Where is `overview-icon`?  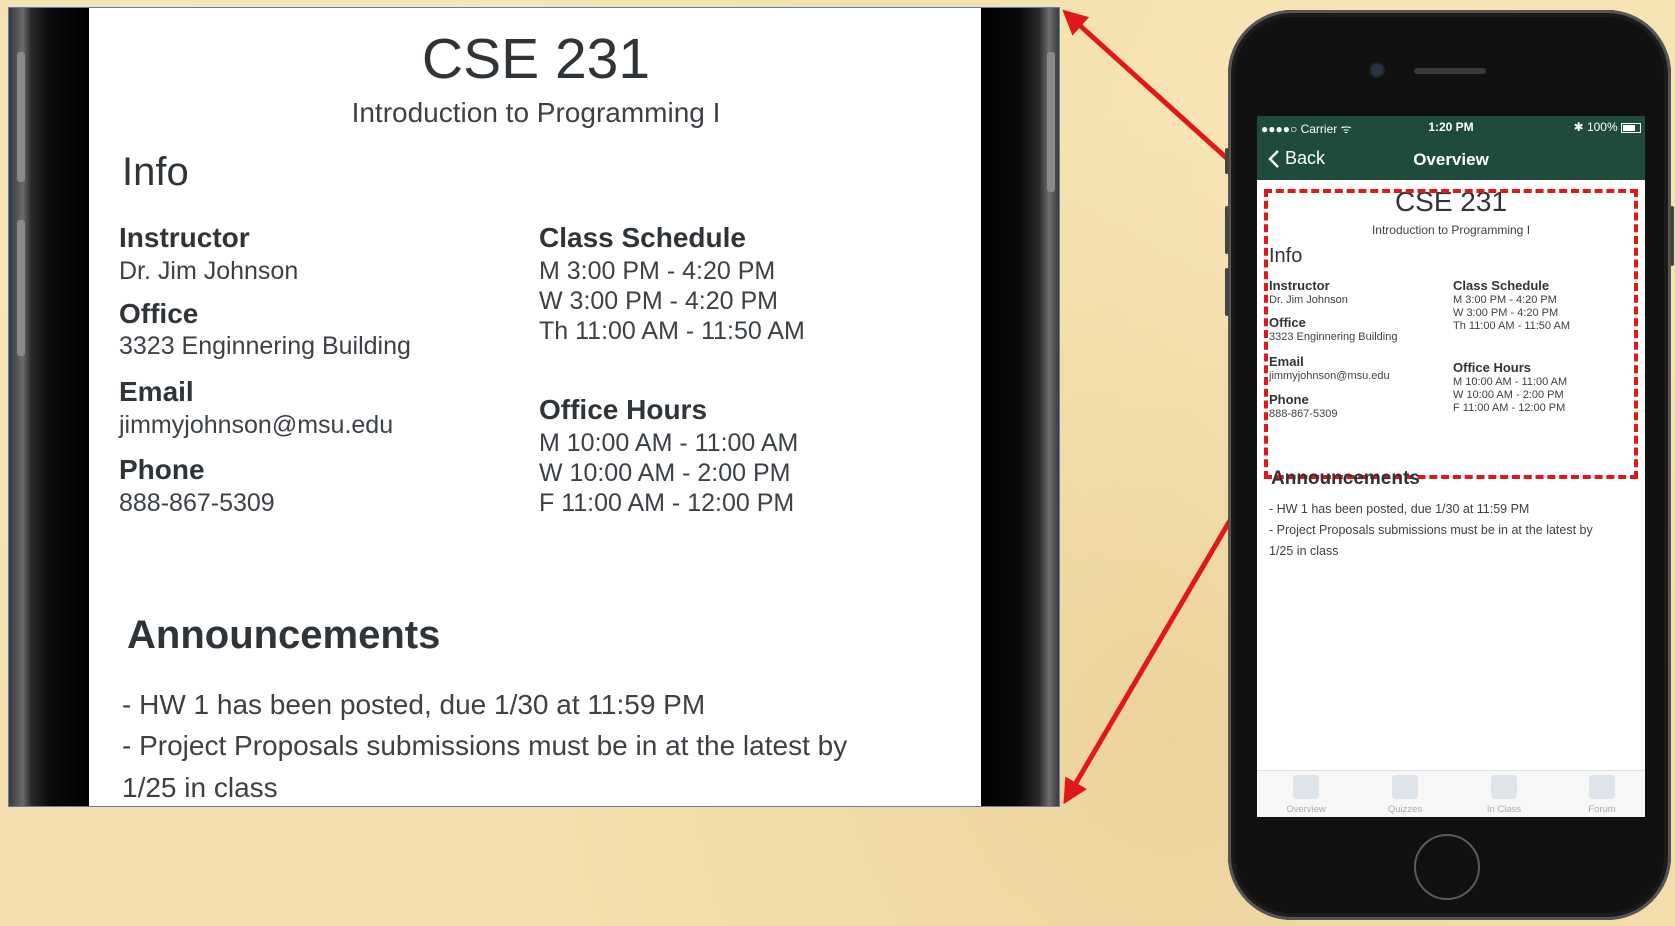 overview-icon is located at coordinates (1306, 787).